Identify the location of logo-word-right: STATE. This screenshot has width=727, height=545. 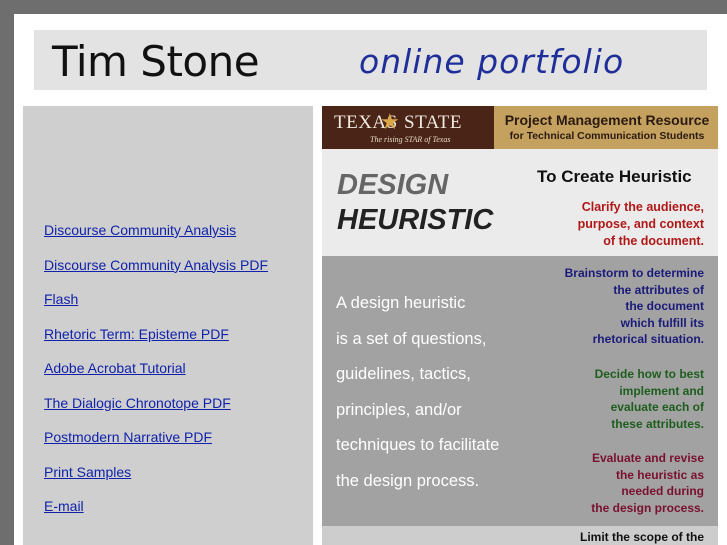
(433, 122).